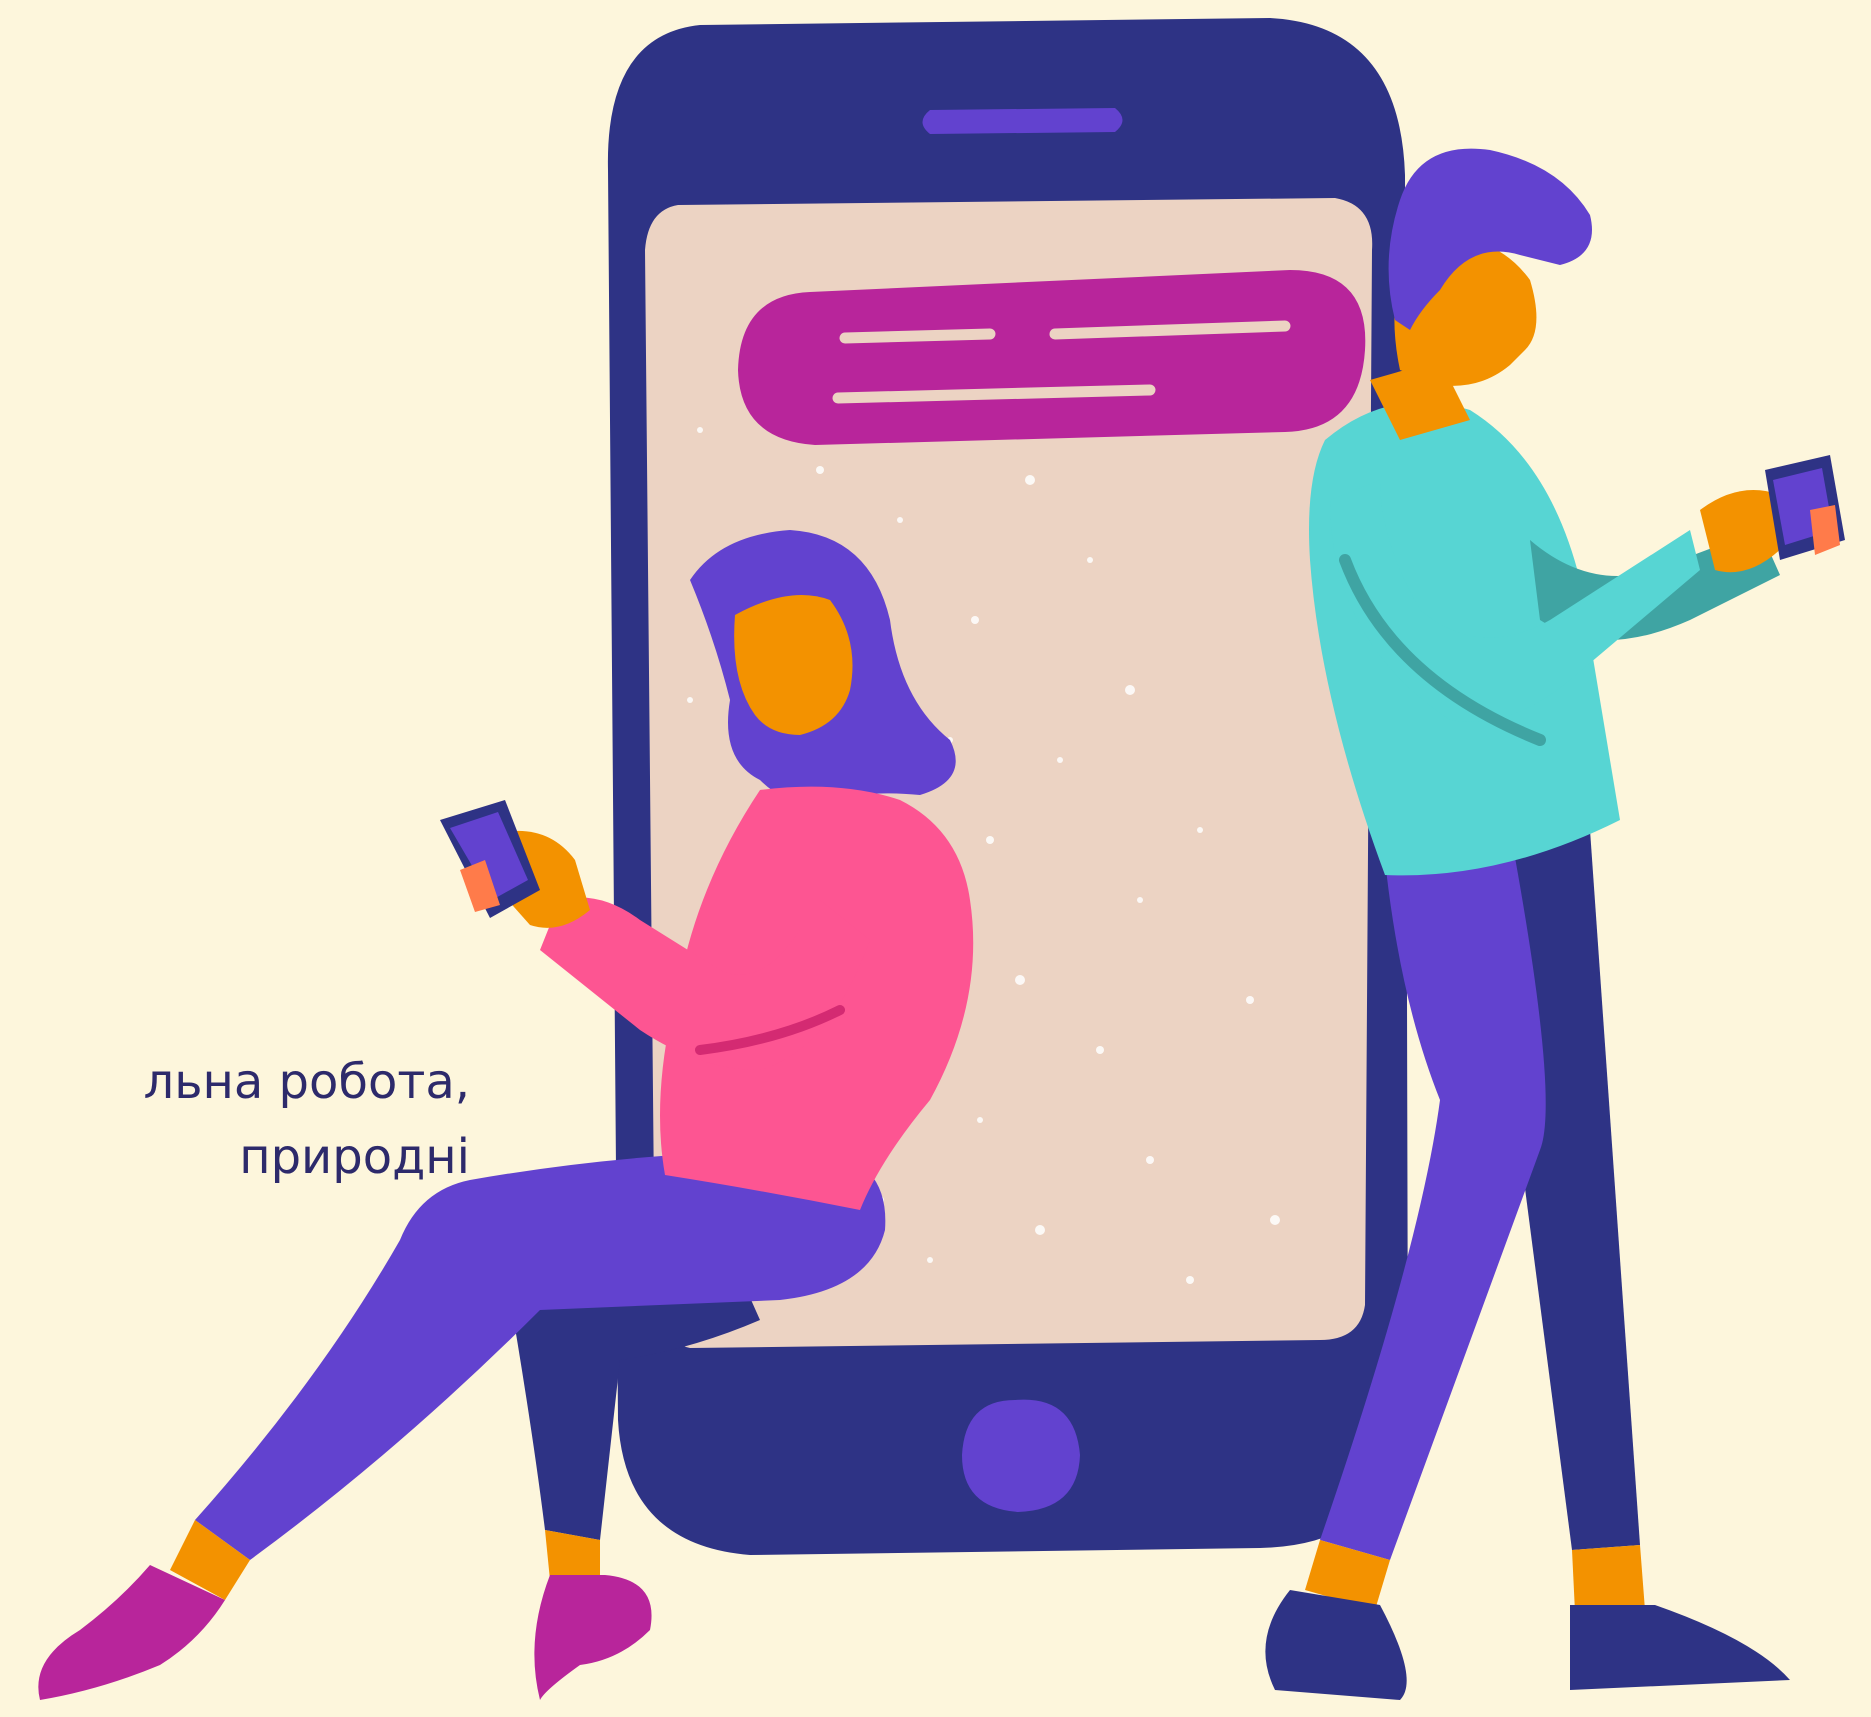 This screenshot has height=1717, width=1871. Describe the element at coordinates (1680, 1647) in the screenshot. I see `man-back-shoe` at that location.